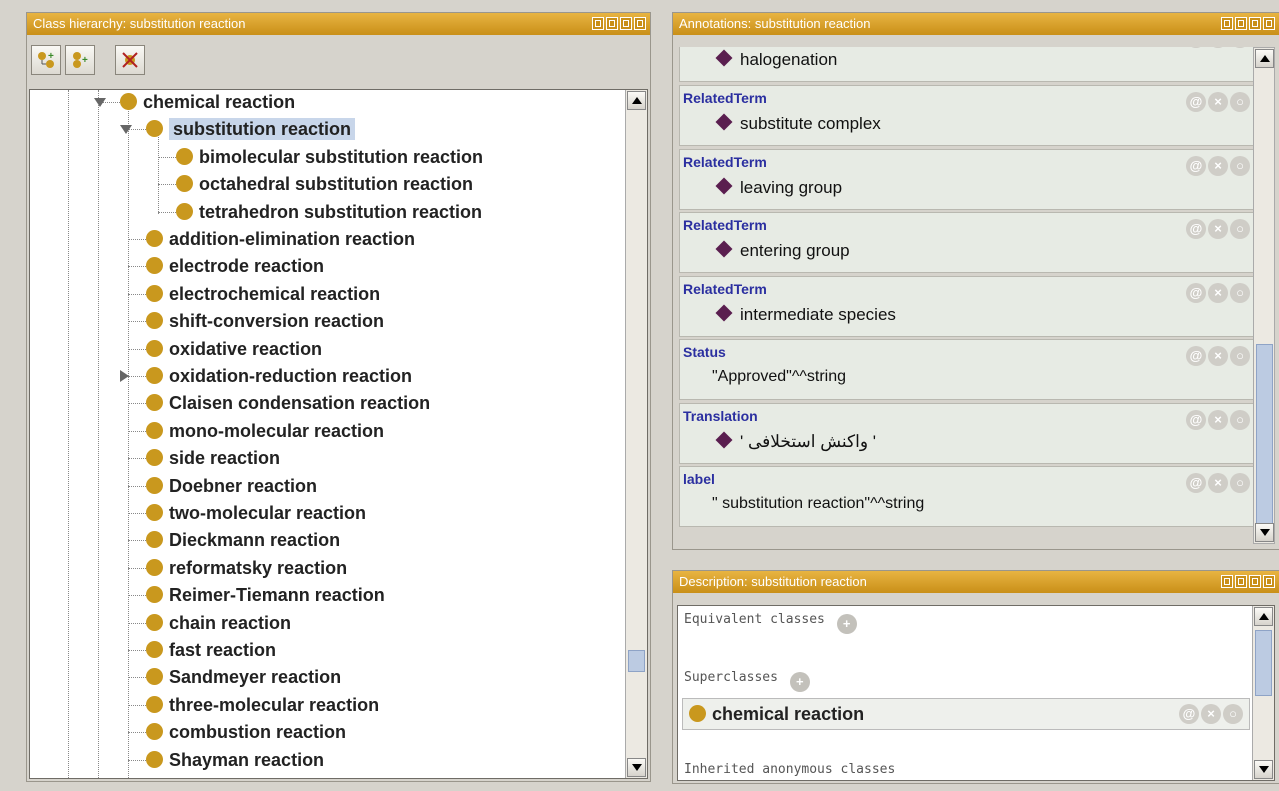 The height and width of the screenshot is (791, 1279). Describe the element at coordinates (124, 376) in the screenshot. I see `collapse-triangle-icon` at that location.